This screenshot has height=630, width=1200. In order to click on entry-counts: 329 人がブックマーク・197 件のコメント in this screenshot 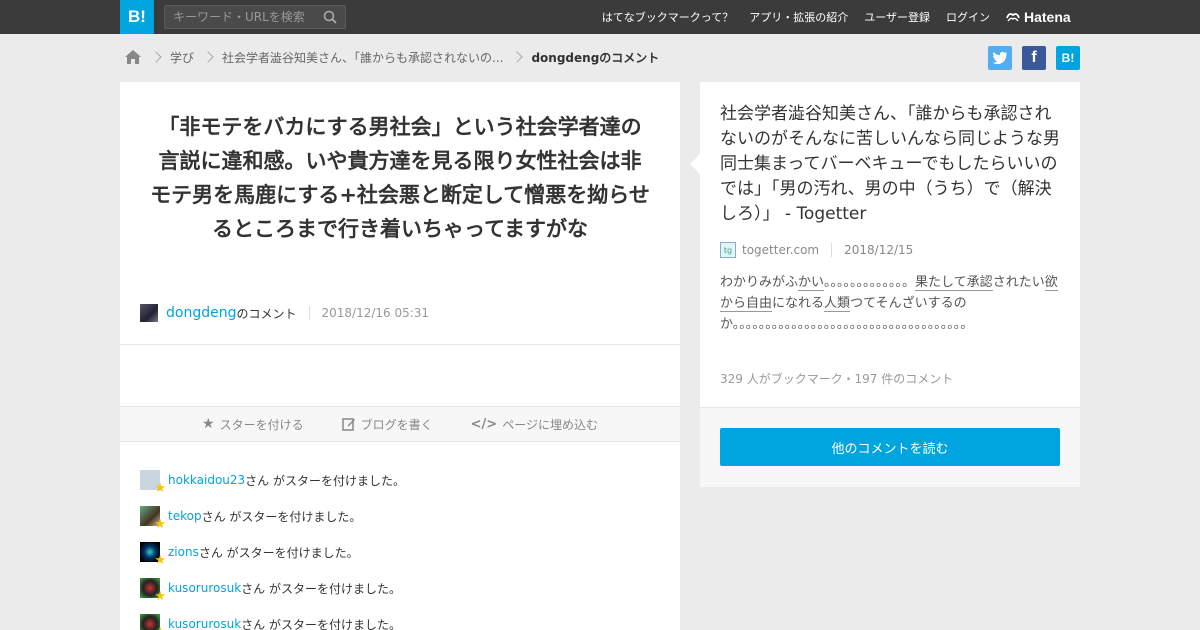, I will do `click(836, 378)`.